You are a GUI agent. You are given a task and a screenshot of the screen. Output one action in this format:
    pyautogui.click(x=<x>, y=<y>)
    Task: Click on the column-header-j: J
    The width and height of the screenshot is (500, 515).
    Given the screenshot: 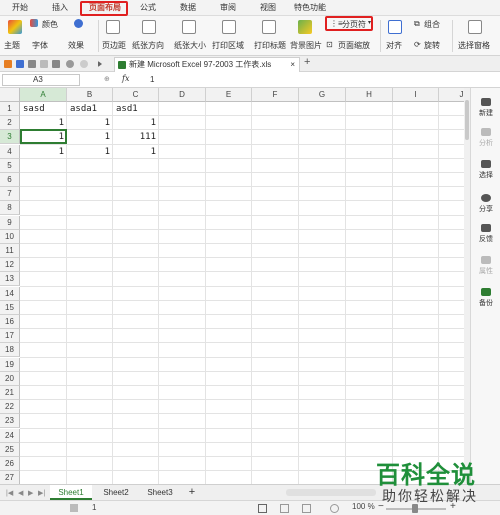 What is the action you would take?
    pyautogui.click(x=451, y=95)
    